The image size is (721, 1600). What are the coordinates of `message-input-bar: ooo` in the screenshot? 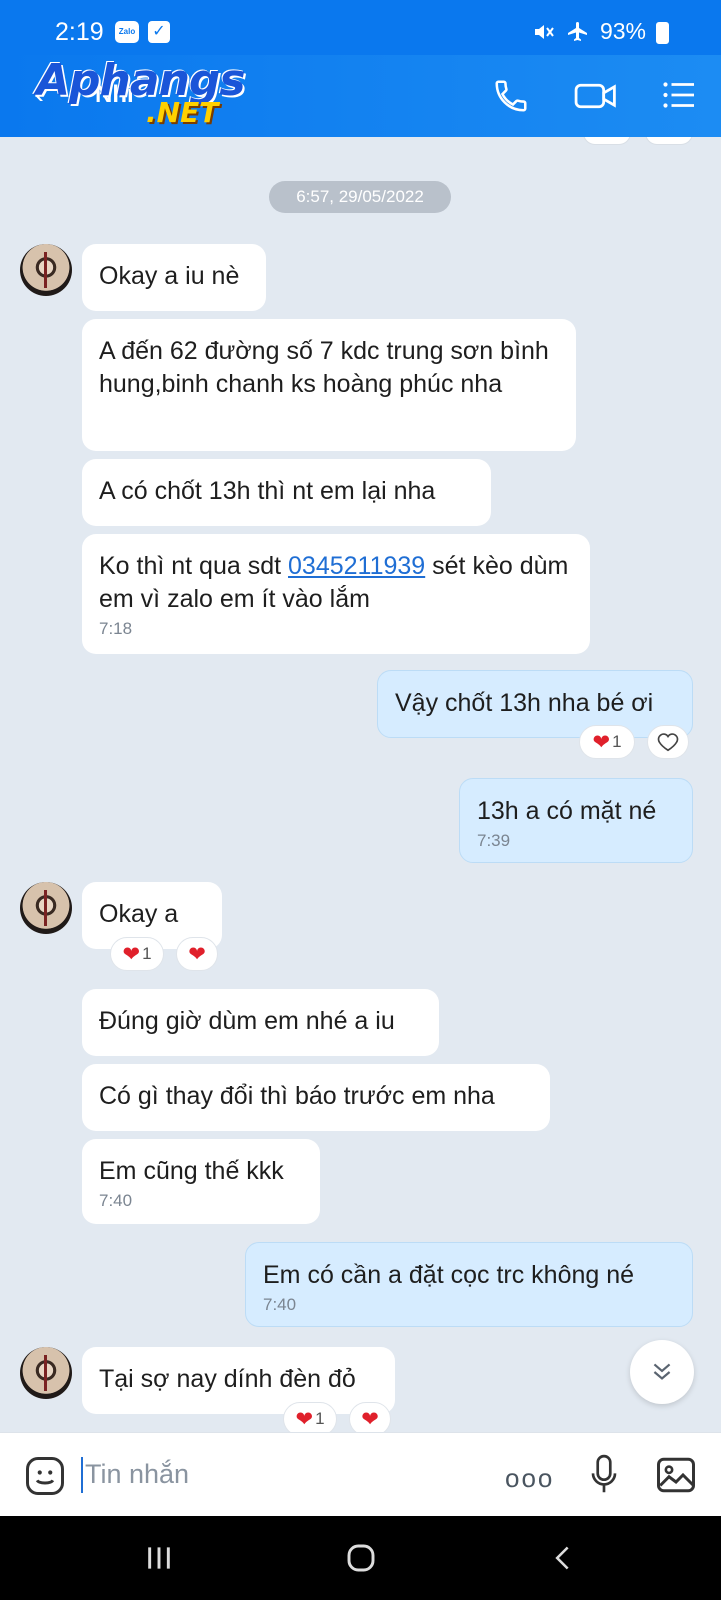 It's located at (360, 1474).